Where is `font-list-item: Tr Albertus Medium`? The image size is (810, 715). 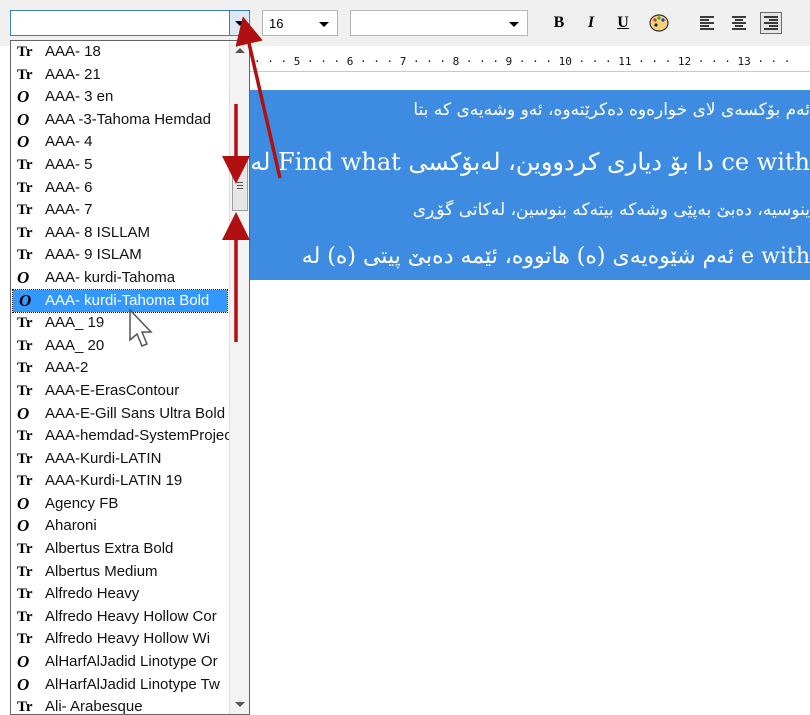 font-list-item: Tr Albertus Medium is located at coordinates (120, 572).